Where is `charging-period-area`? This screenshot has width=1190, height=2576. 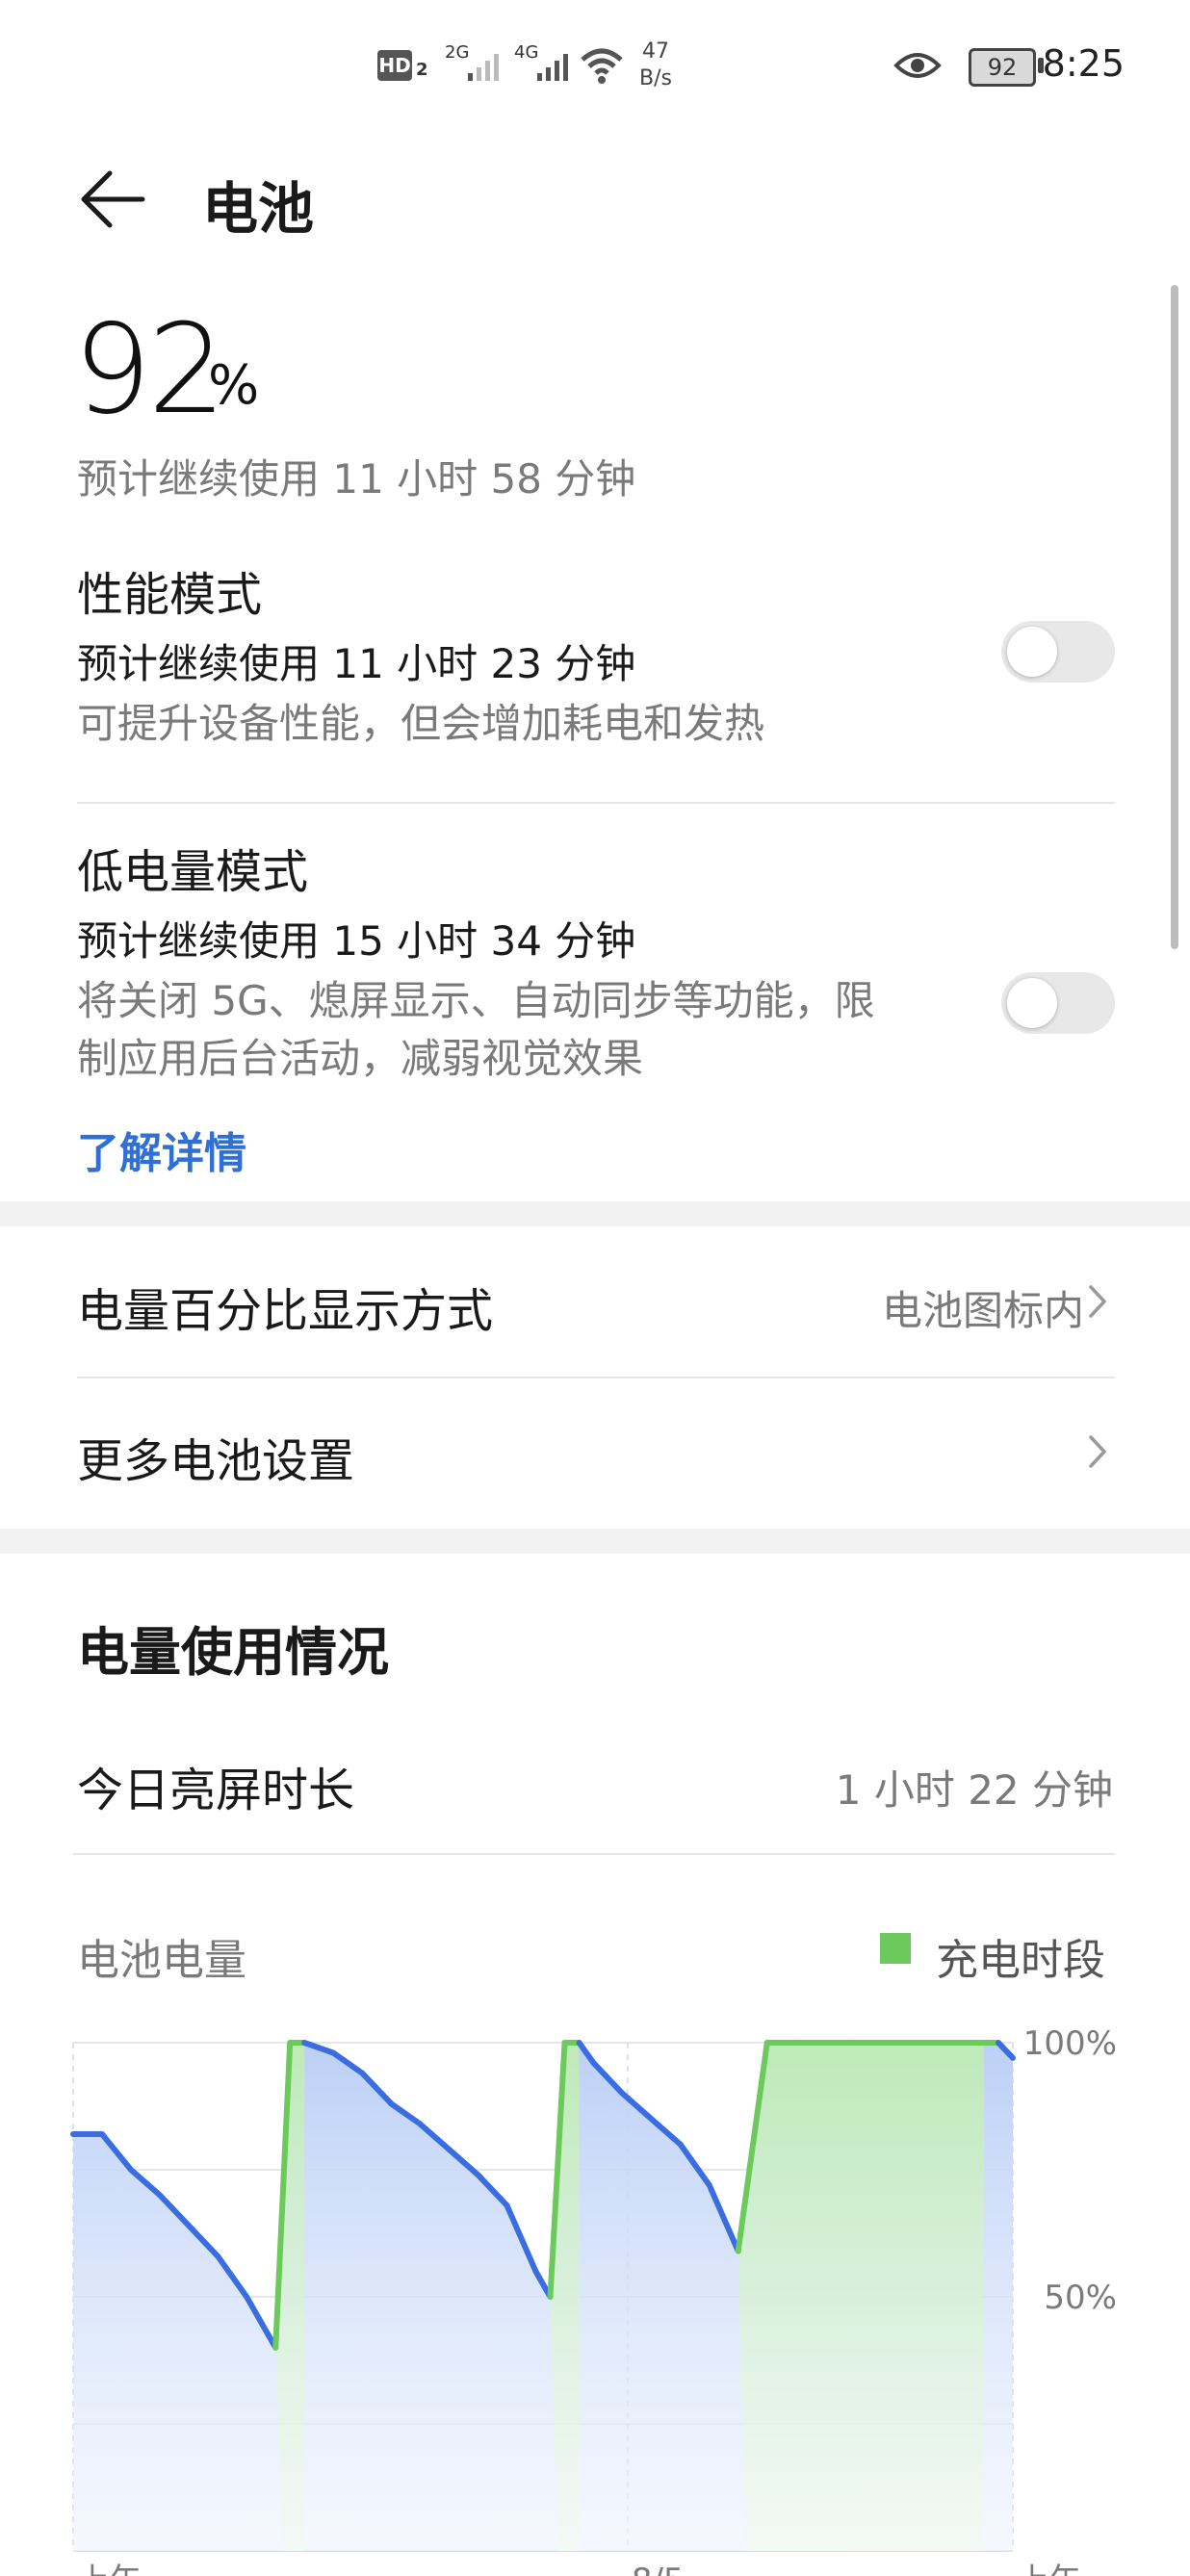 charging-period-area is located at coordinates (861, 2297).